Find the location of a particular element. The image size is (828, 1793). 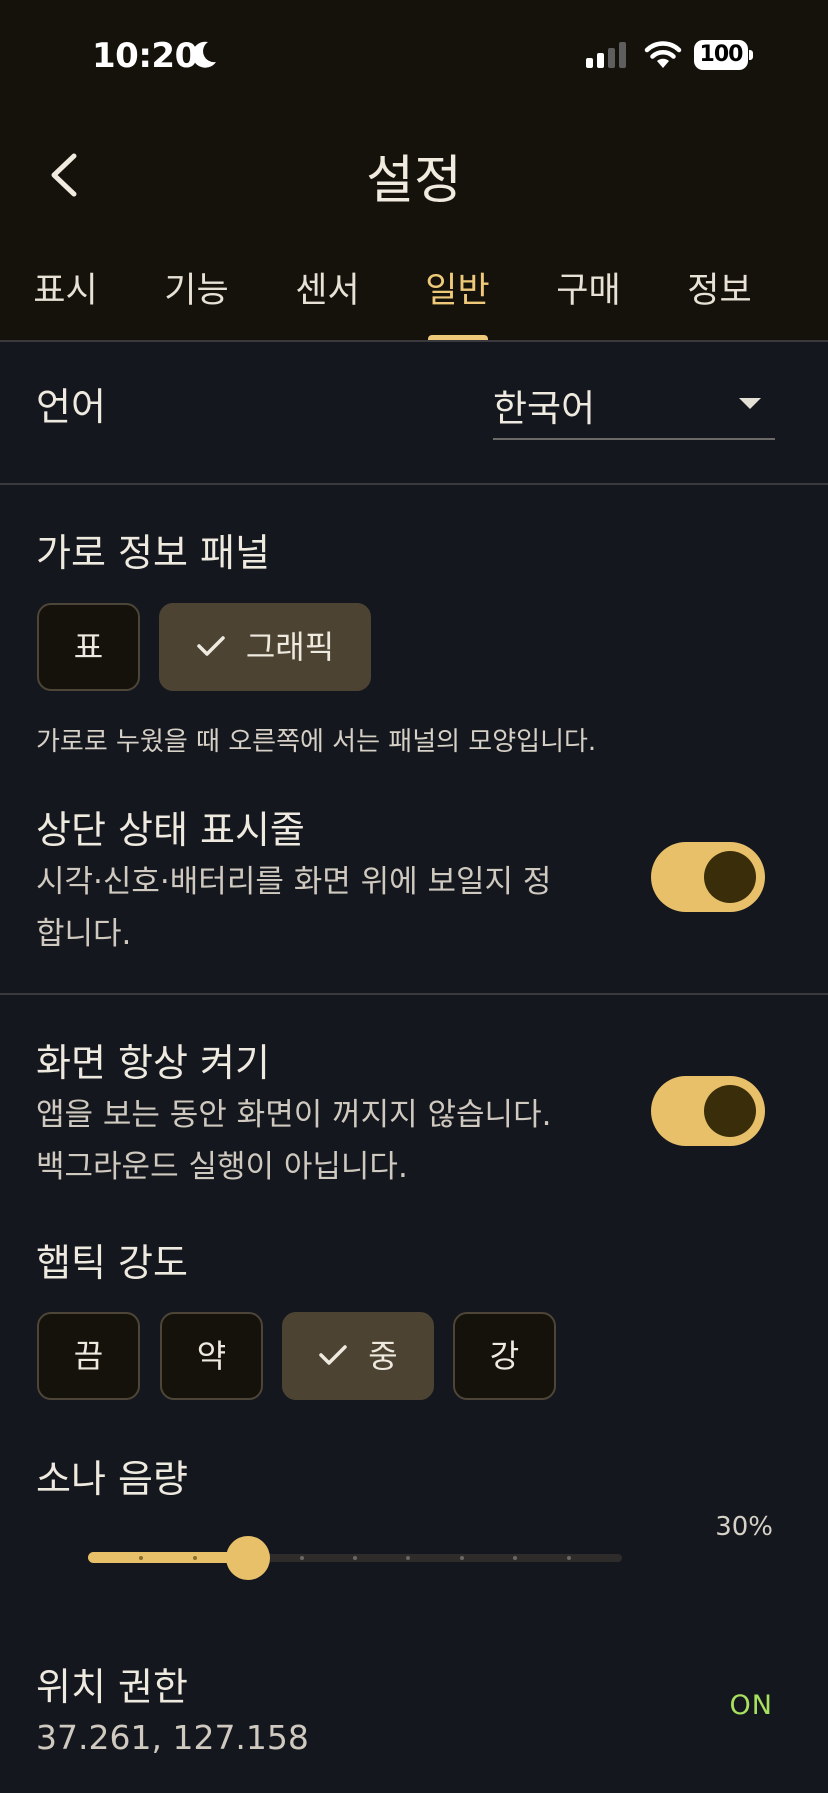

haptic-option-medium: 중 is located at coordinates (358, 1356).